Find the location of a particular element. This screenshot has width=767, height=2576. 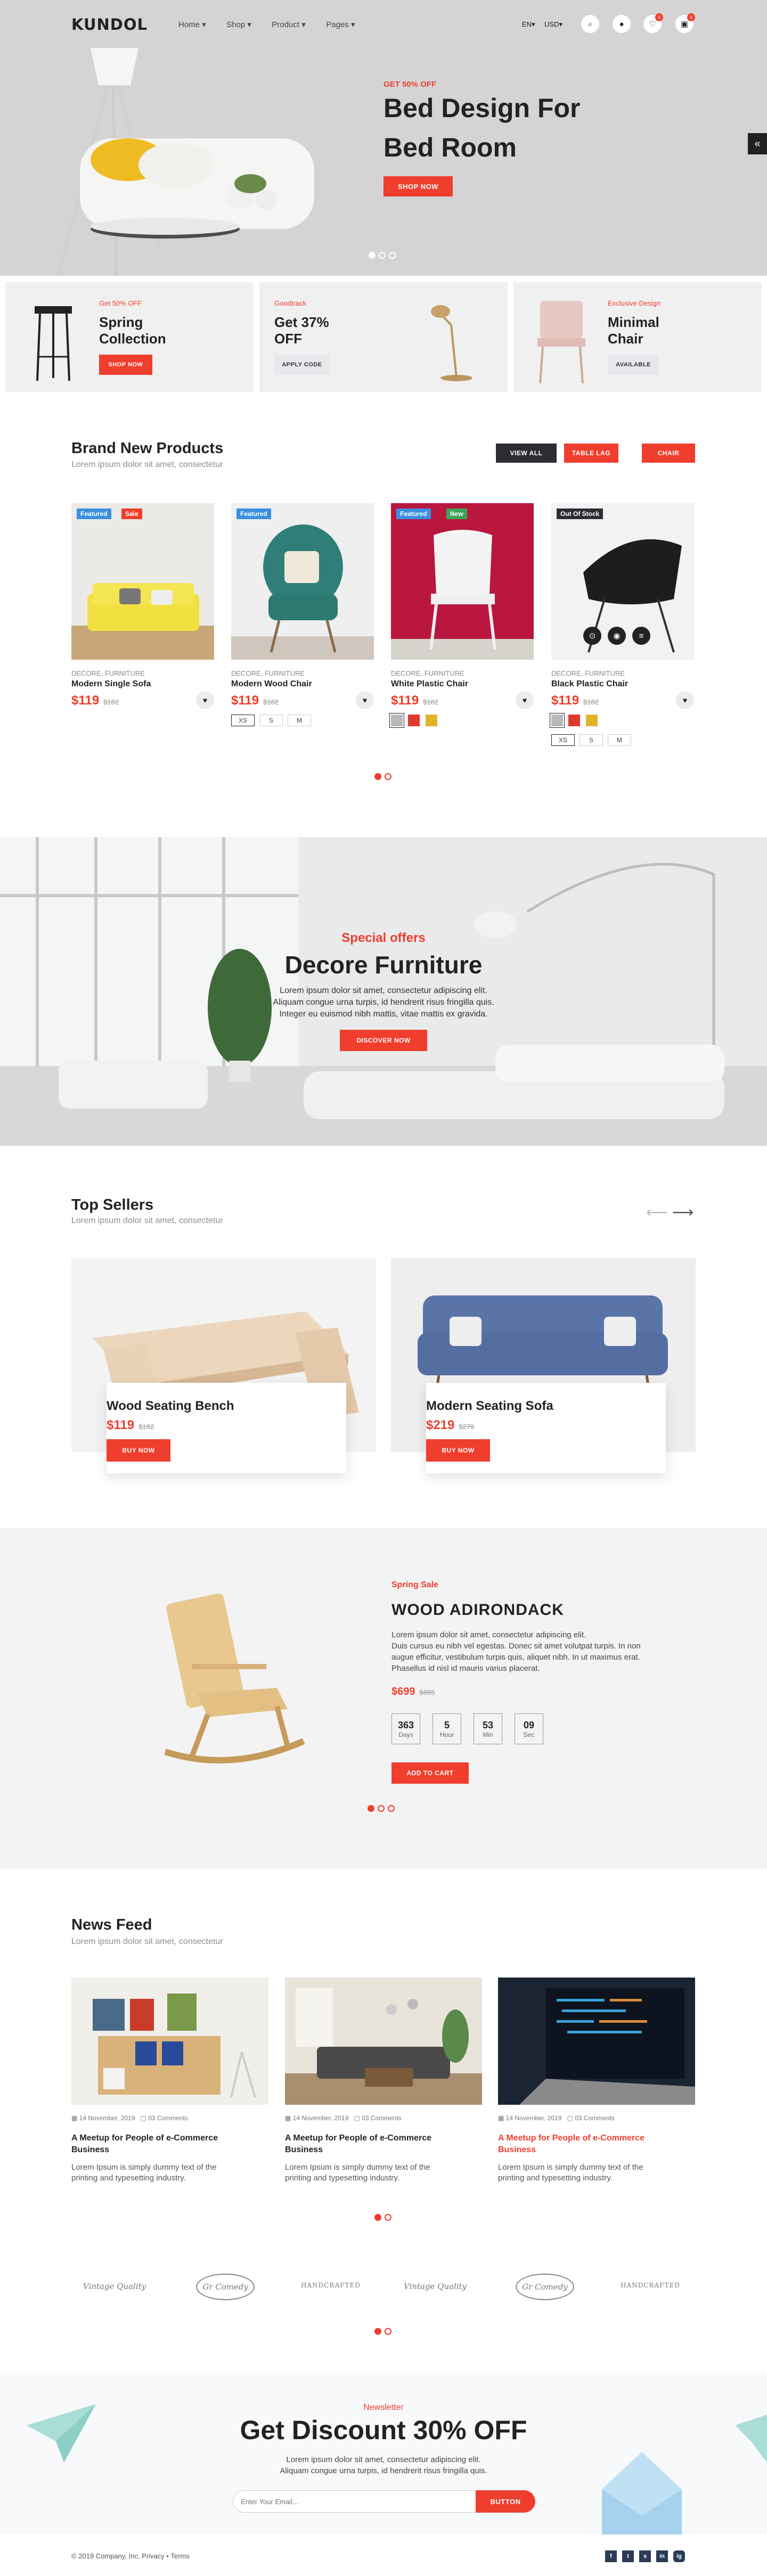

filter-table-lag: TABLE LAG is located at coordinates (591, 453).